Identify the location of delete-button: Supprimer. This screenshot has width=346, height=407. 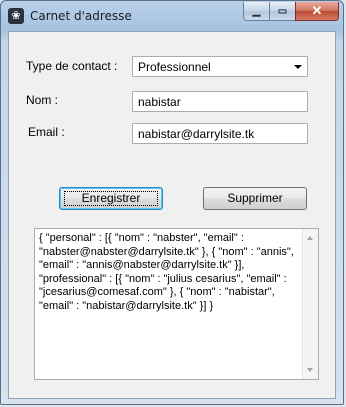
(255, 198).